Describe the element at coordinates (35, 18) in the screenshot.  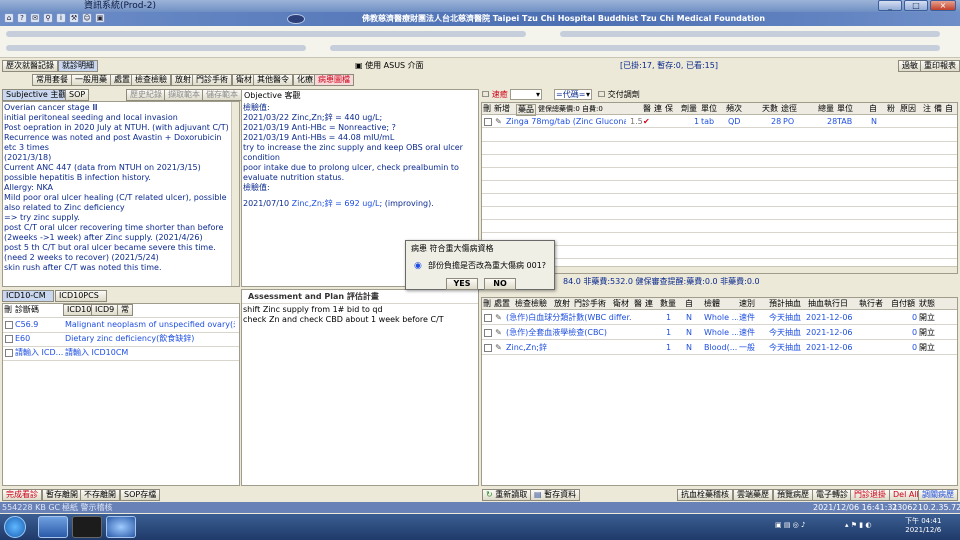
I see `mail-icon: ✉` at that location.